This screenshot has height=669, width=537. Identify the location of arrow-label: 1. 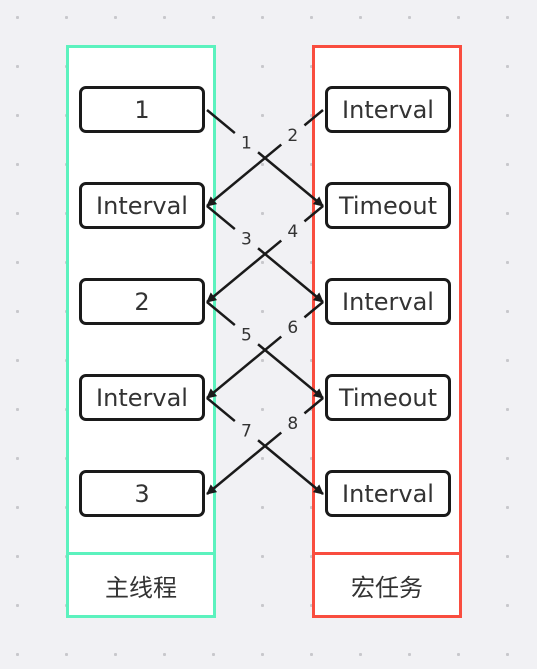
(246, 144).